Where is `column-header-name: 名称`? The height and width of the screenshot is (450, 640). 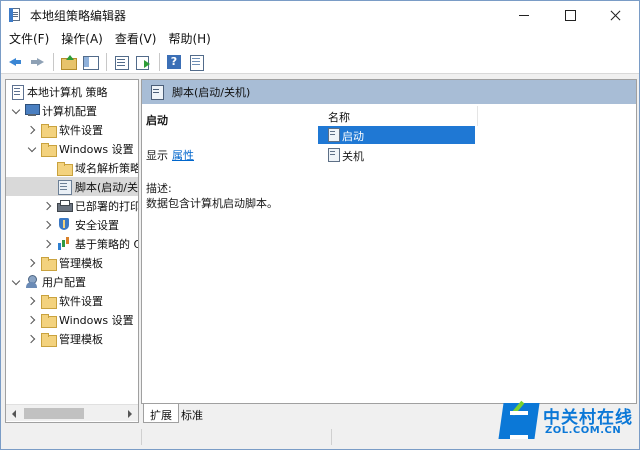
column-header-name: 名称 is located at coordinates (398, 116).